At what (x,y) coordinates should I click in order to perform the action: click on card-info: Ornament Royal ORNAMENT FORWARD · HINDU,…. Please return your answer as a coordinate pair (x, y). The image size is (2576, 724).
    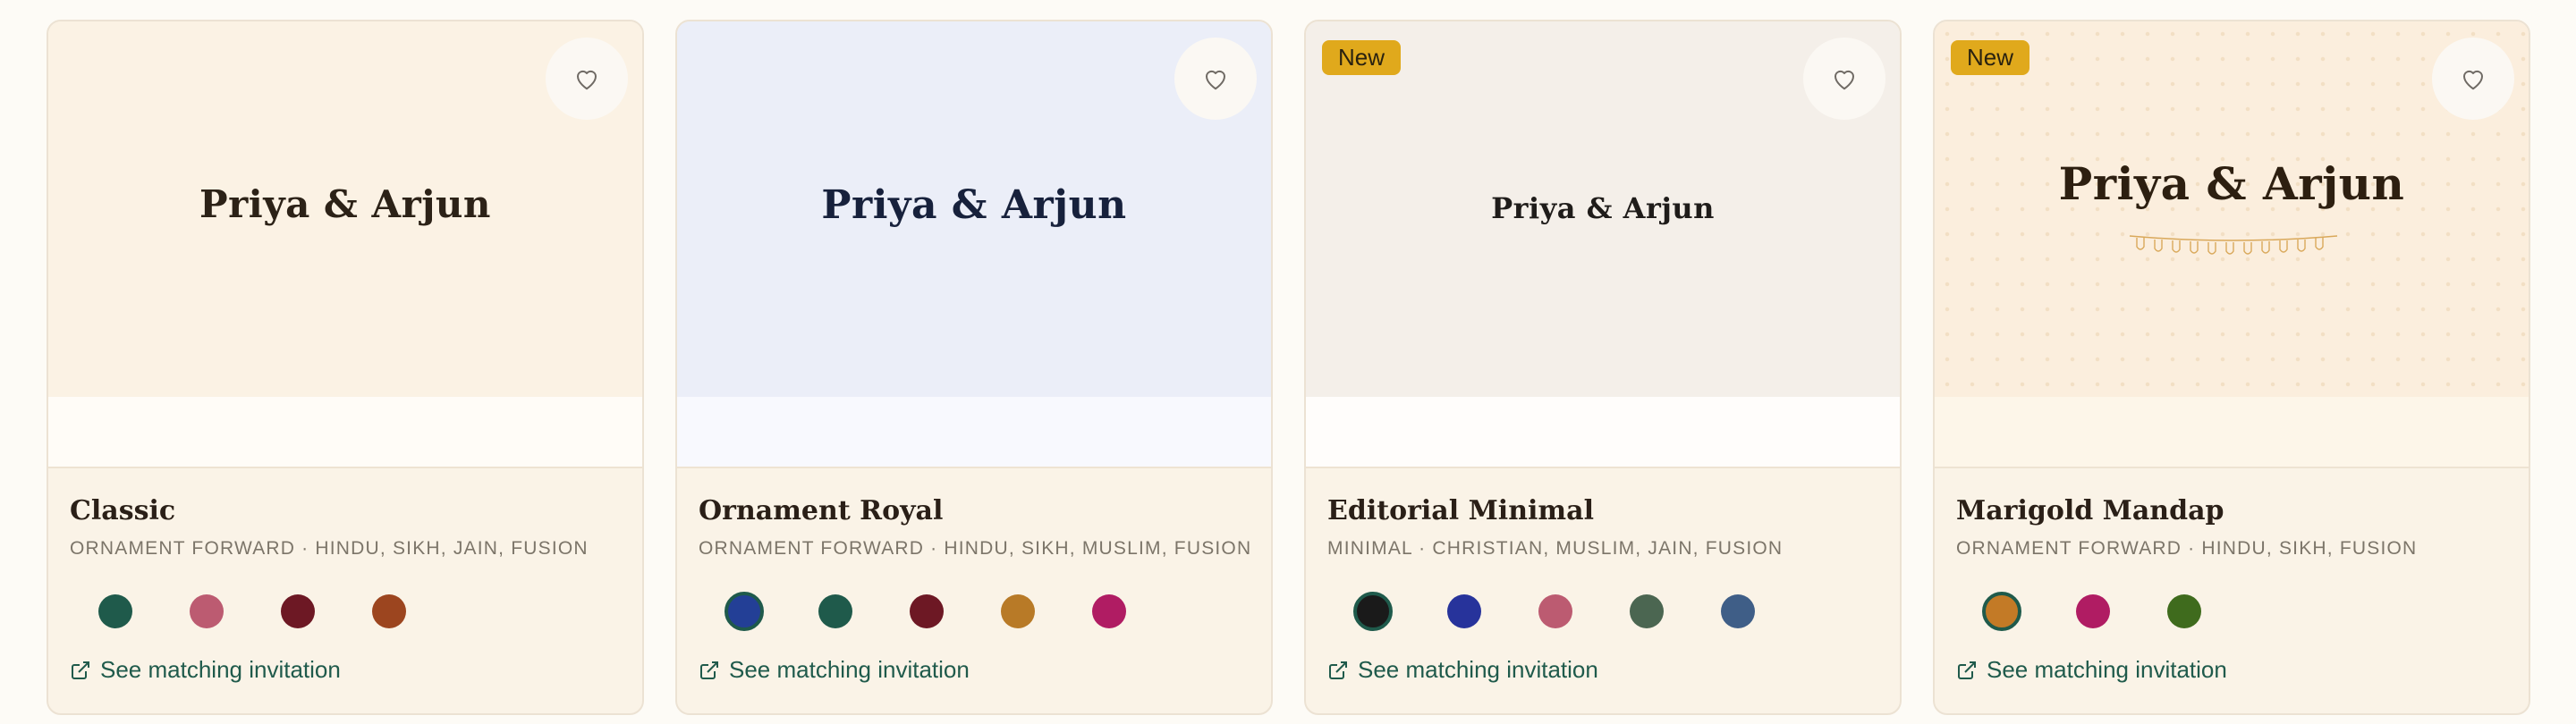
    Looking at the image, I should click on (974, 590).